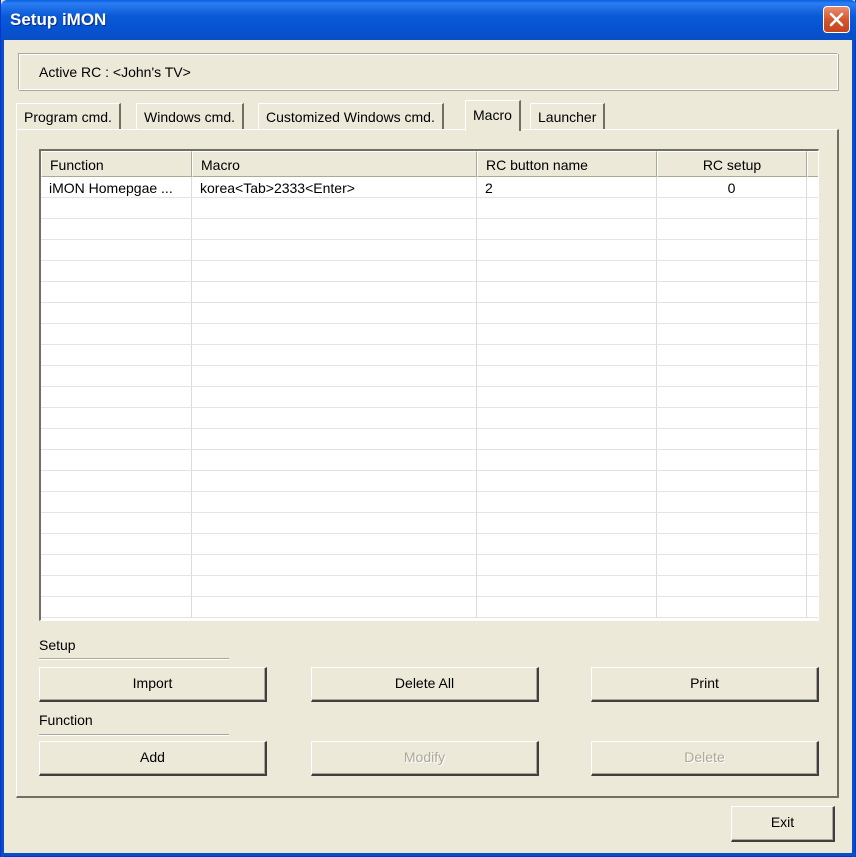  I want to click on import-button: Import, so click(153, 684).